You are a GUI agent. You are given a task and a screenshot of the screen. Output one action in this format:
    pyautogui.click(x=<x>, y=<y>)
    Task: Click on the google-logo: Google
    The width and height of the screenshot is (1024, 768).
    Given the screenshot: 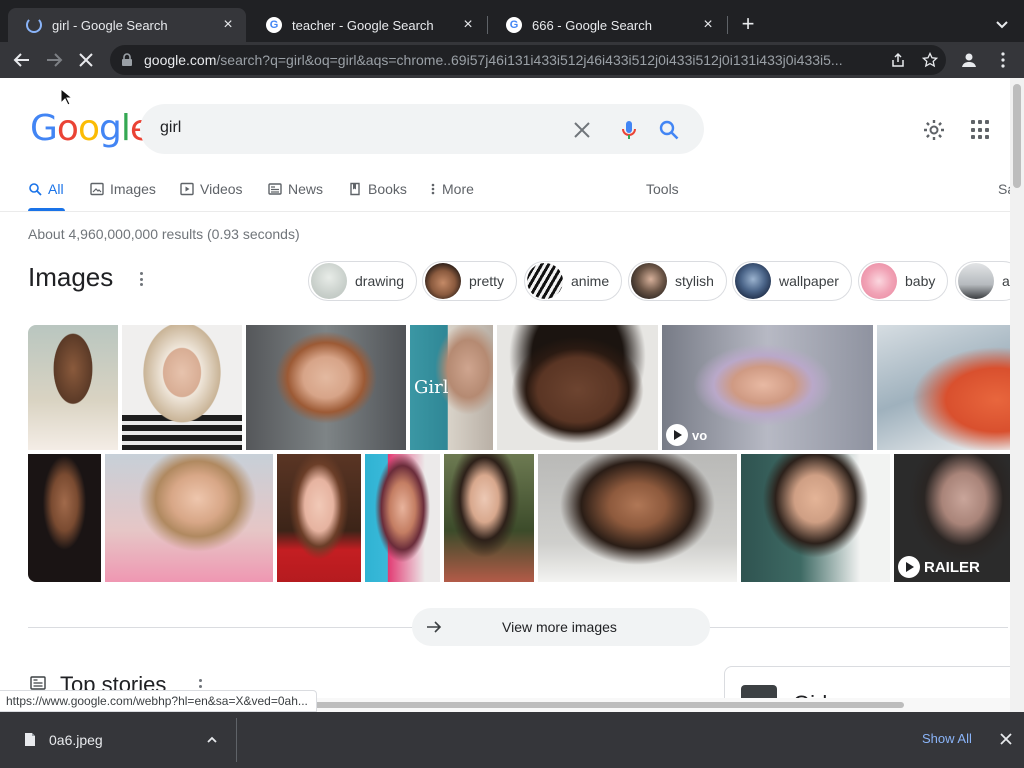 What is the action you would take?
    pyautogui.click(x=91, y=128)
    